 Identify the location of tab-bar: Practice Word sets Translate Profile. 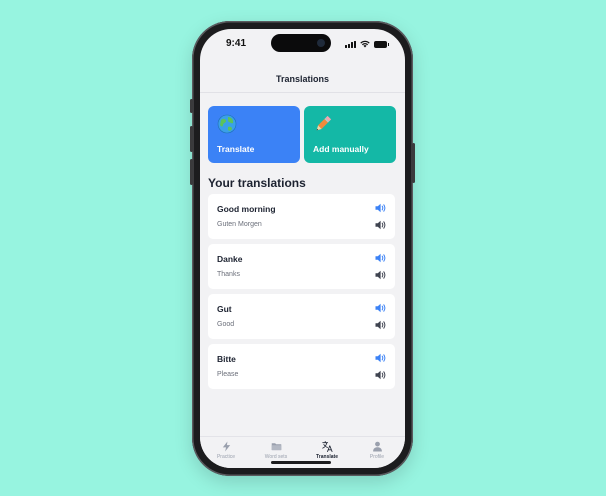
(302, 452).